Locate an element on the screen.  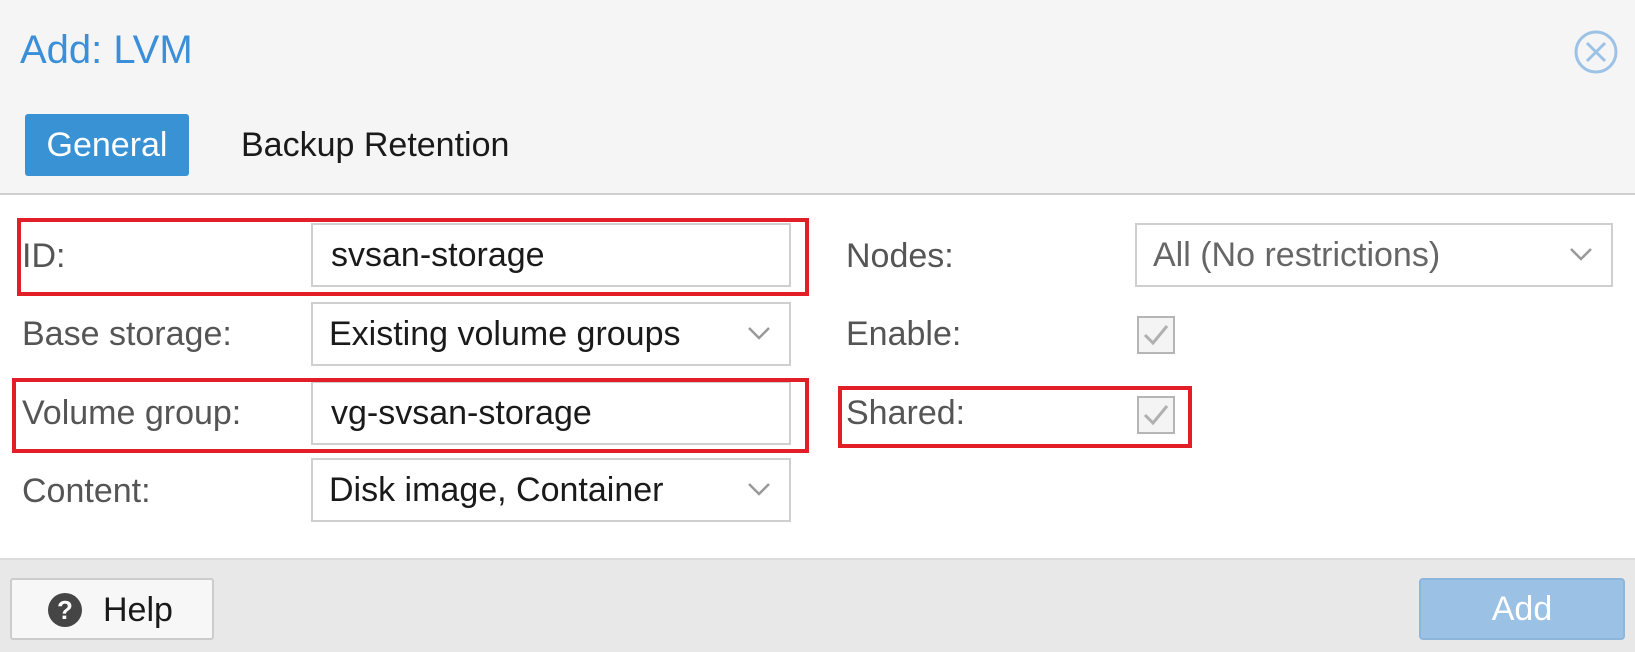
enable-checkbox is located at coordinates (1156, 335).